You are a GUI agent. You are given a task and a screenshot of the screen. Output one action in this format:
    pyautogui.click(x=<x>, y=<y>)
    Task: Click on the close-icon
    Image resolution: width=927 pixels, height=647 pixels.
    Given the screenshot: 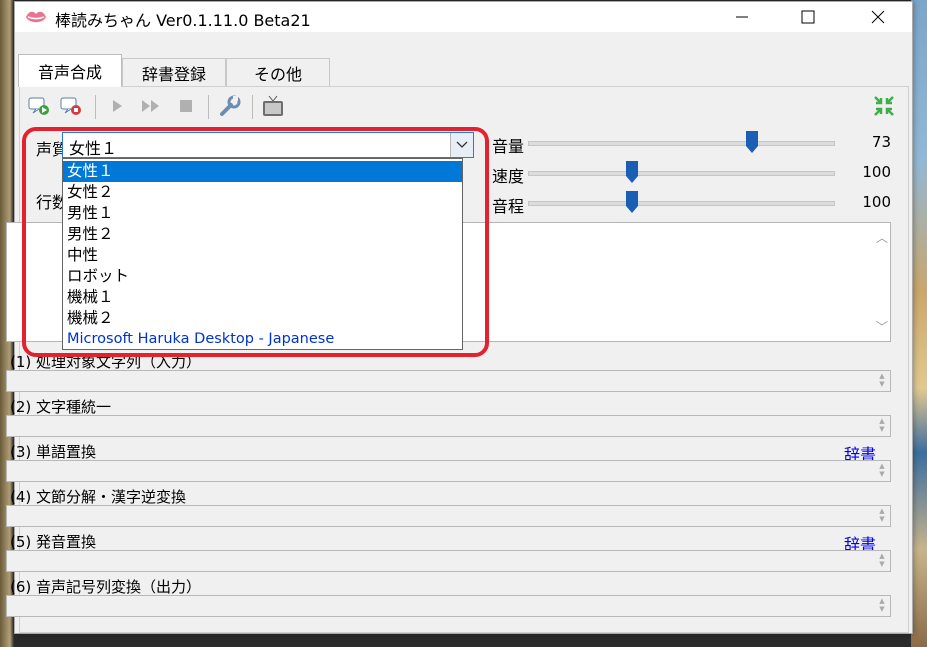 What is the action you would take?
    pyautogui.click(x=878, y=17)
    